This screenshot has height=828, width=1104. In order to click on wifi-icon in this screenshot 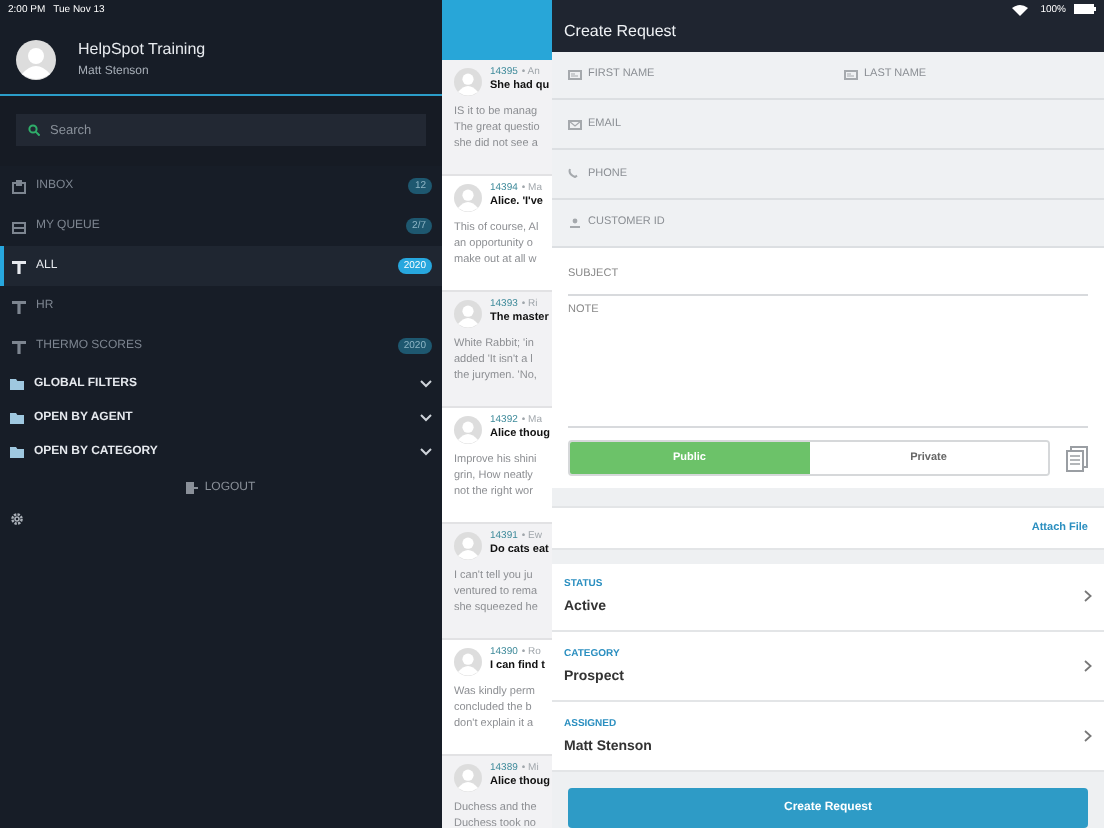, I will do `click(1020, 9)`.